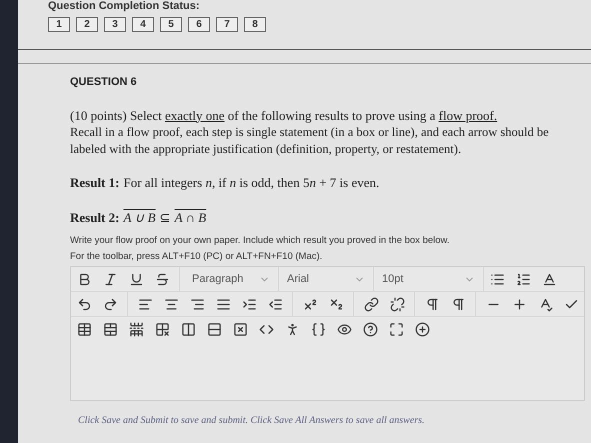  I want to click on question-number-button: 1, so click(59, 24).